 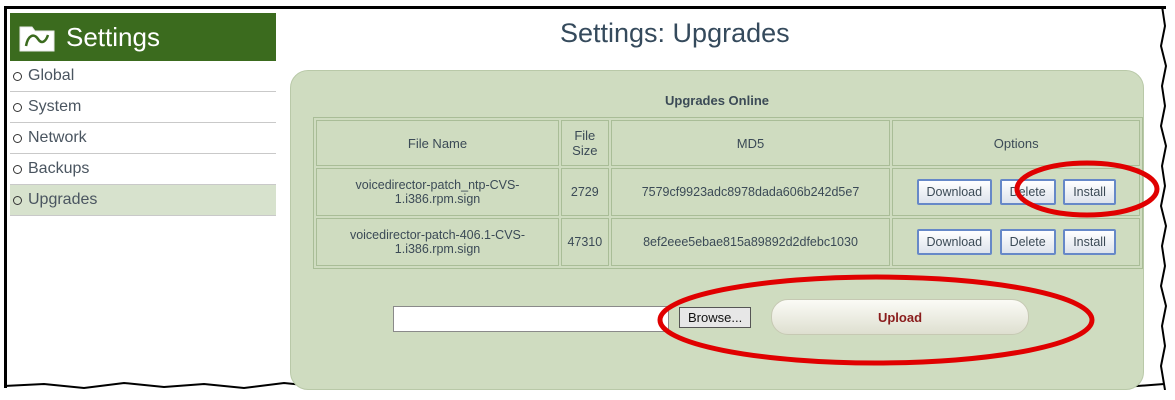 I want to click on column-header-file-name: File Name, so click(x=437, y=143).